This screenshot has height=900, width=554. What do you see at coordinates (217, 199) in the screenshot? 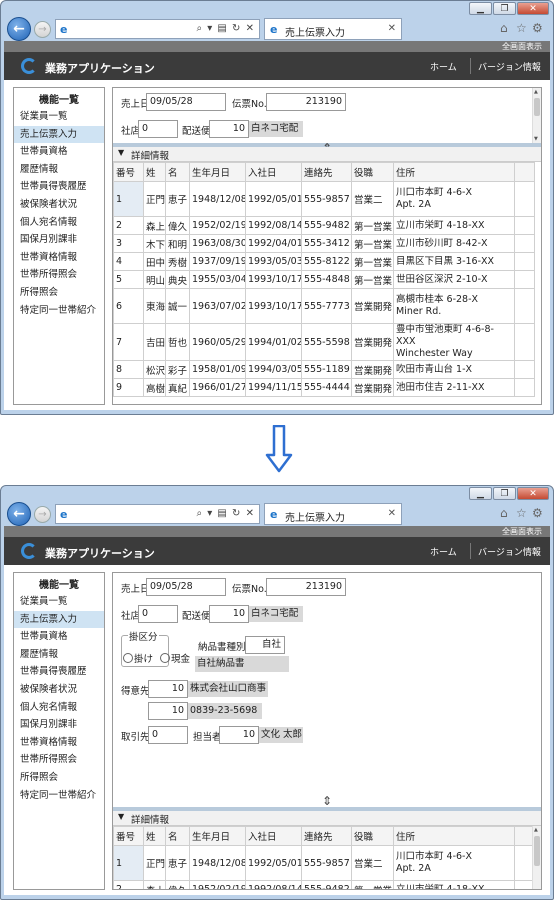
I see `table-cell: 1948/12/08` at bounding box center [217, 199].